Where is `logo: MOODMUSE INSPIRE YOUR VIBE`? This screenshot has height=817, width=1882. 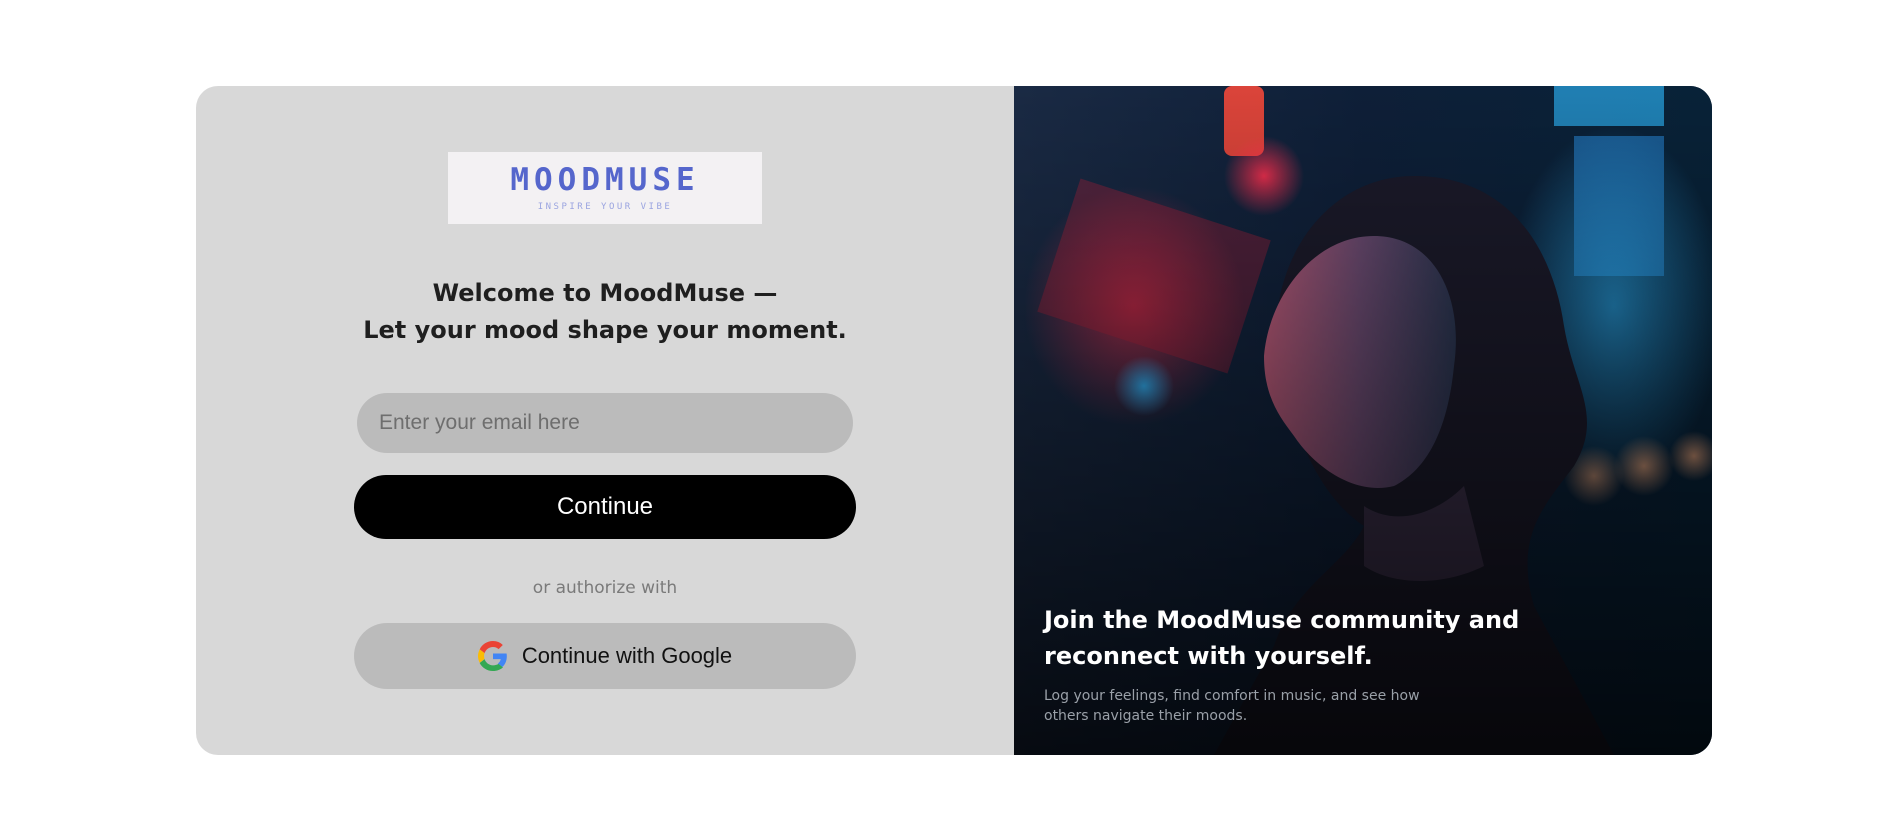 logo: MOODMUSE INSPIRE YOUR VIBE is located at coordinates (605, 188).